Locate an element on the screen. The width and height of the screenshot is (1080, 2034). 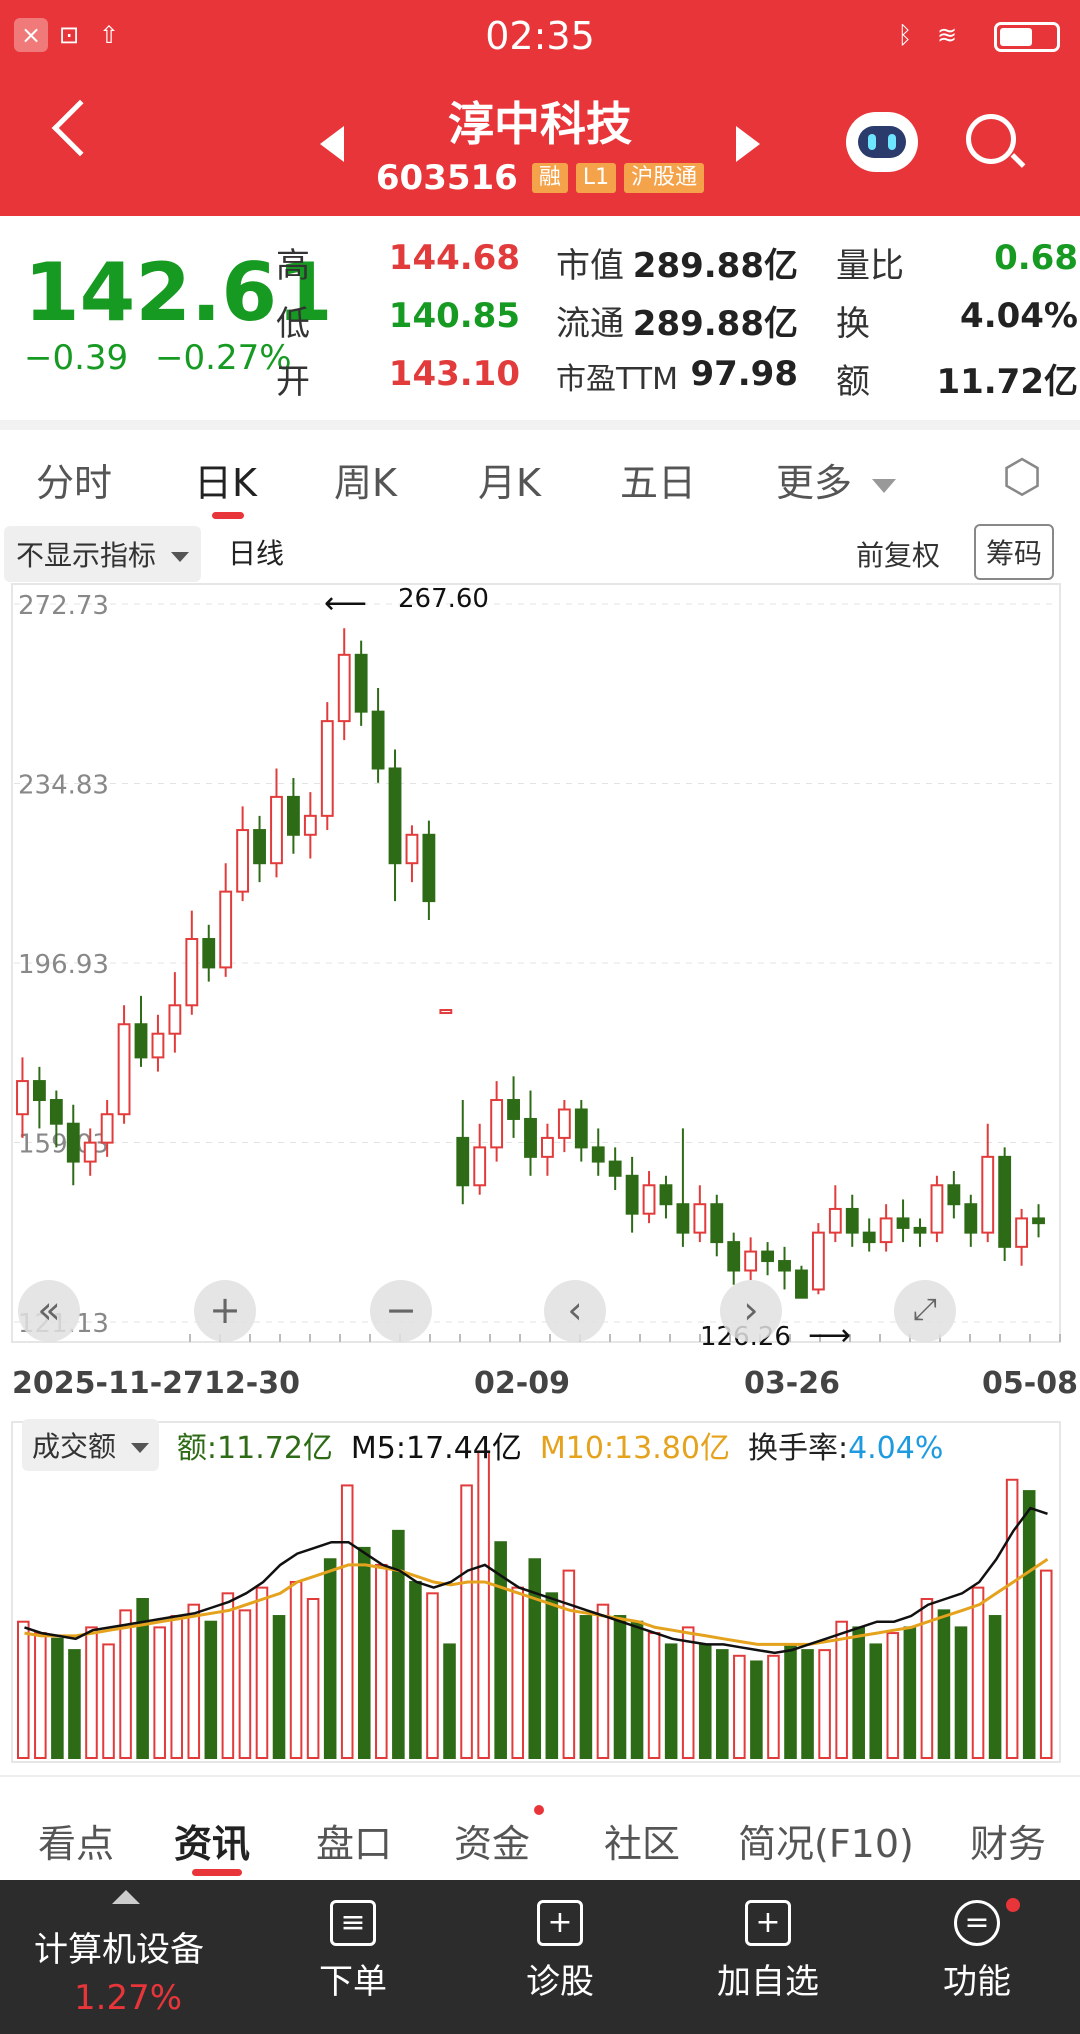
tab-monthly-k: 月K is located at coordinates (509, 479).